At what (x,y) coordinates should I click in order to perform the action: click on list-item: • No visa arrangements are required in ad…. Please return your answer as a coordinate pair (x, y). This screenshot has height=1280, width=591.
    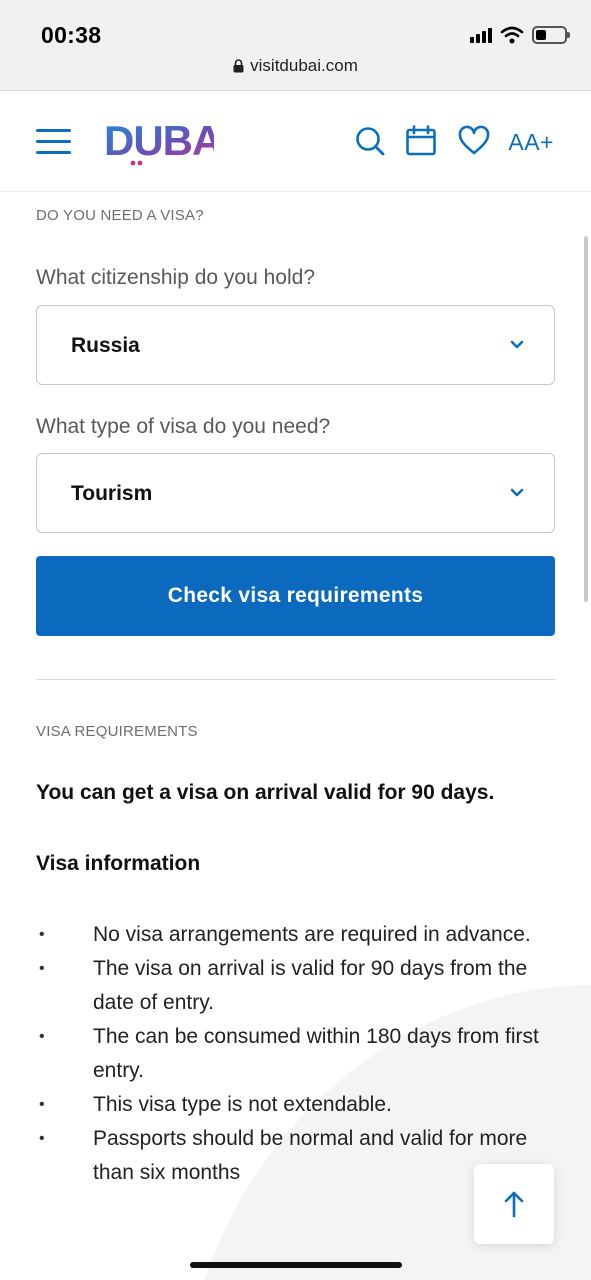
    Looking at the image, I should click on (285, 934).